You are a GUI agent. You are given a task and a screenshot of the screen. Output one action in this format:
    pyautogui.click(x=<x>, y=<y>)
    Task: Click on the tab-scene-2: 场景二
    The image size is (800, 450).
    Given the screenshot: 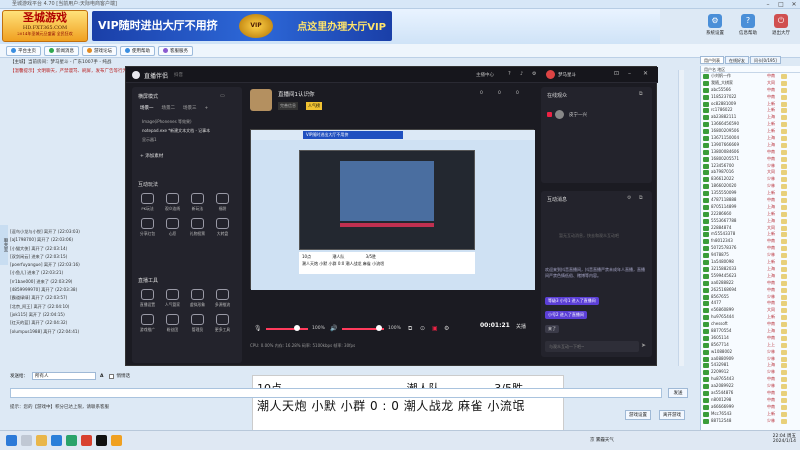 What is the action you would take?
    pyautogui.click(x=169, y=108)
    